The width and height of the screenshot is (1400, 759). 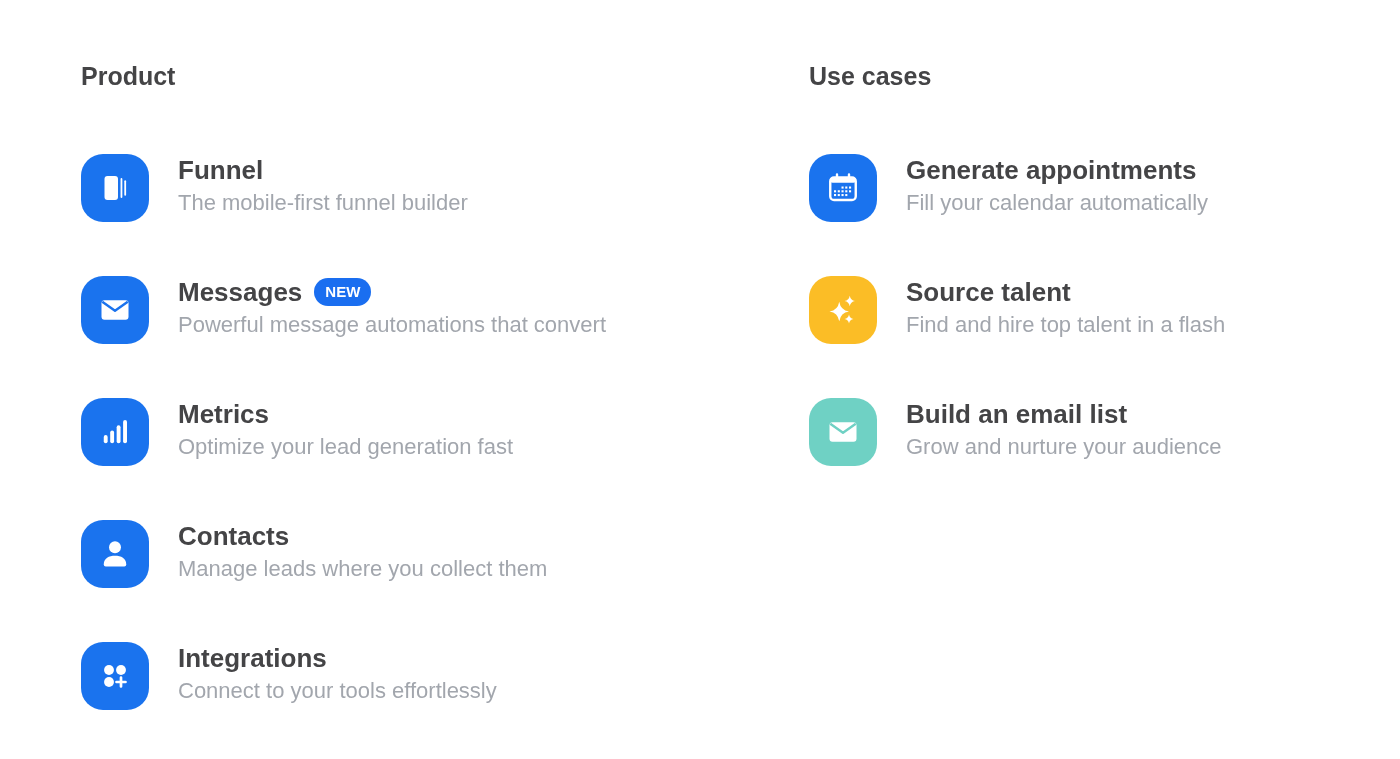 I want to click on section-heading: Use cases, so click(x=870, y=76).